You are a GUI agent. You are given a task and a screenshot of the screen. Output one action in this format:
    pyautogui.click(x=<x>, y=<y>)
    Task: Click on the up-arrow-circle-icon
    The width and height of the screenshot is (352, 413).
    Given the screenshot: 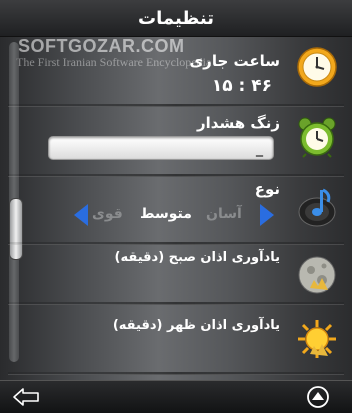 What is the action you would take?
    pyautogui.click(x=318, y=397)
    